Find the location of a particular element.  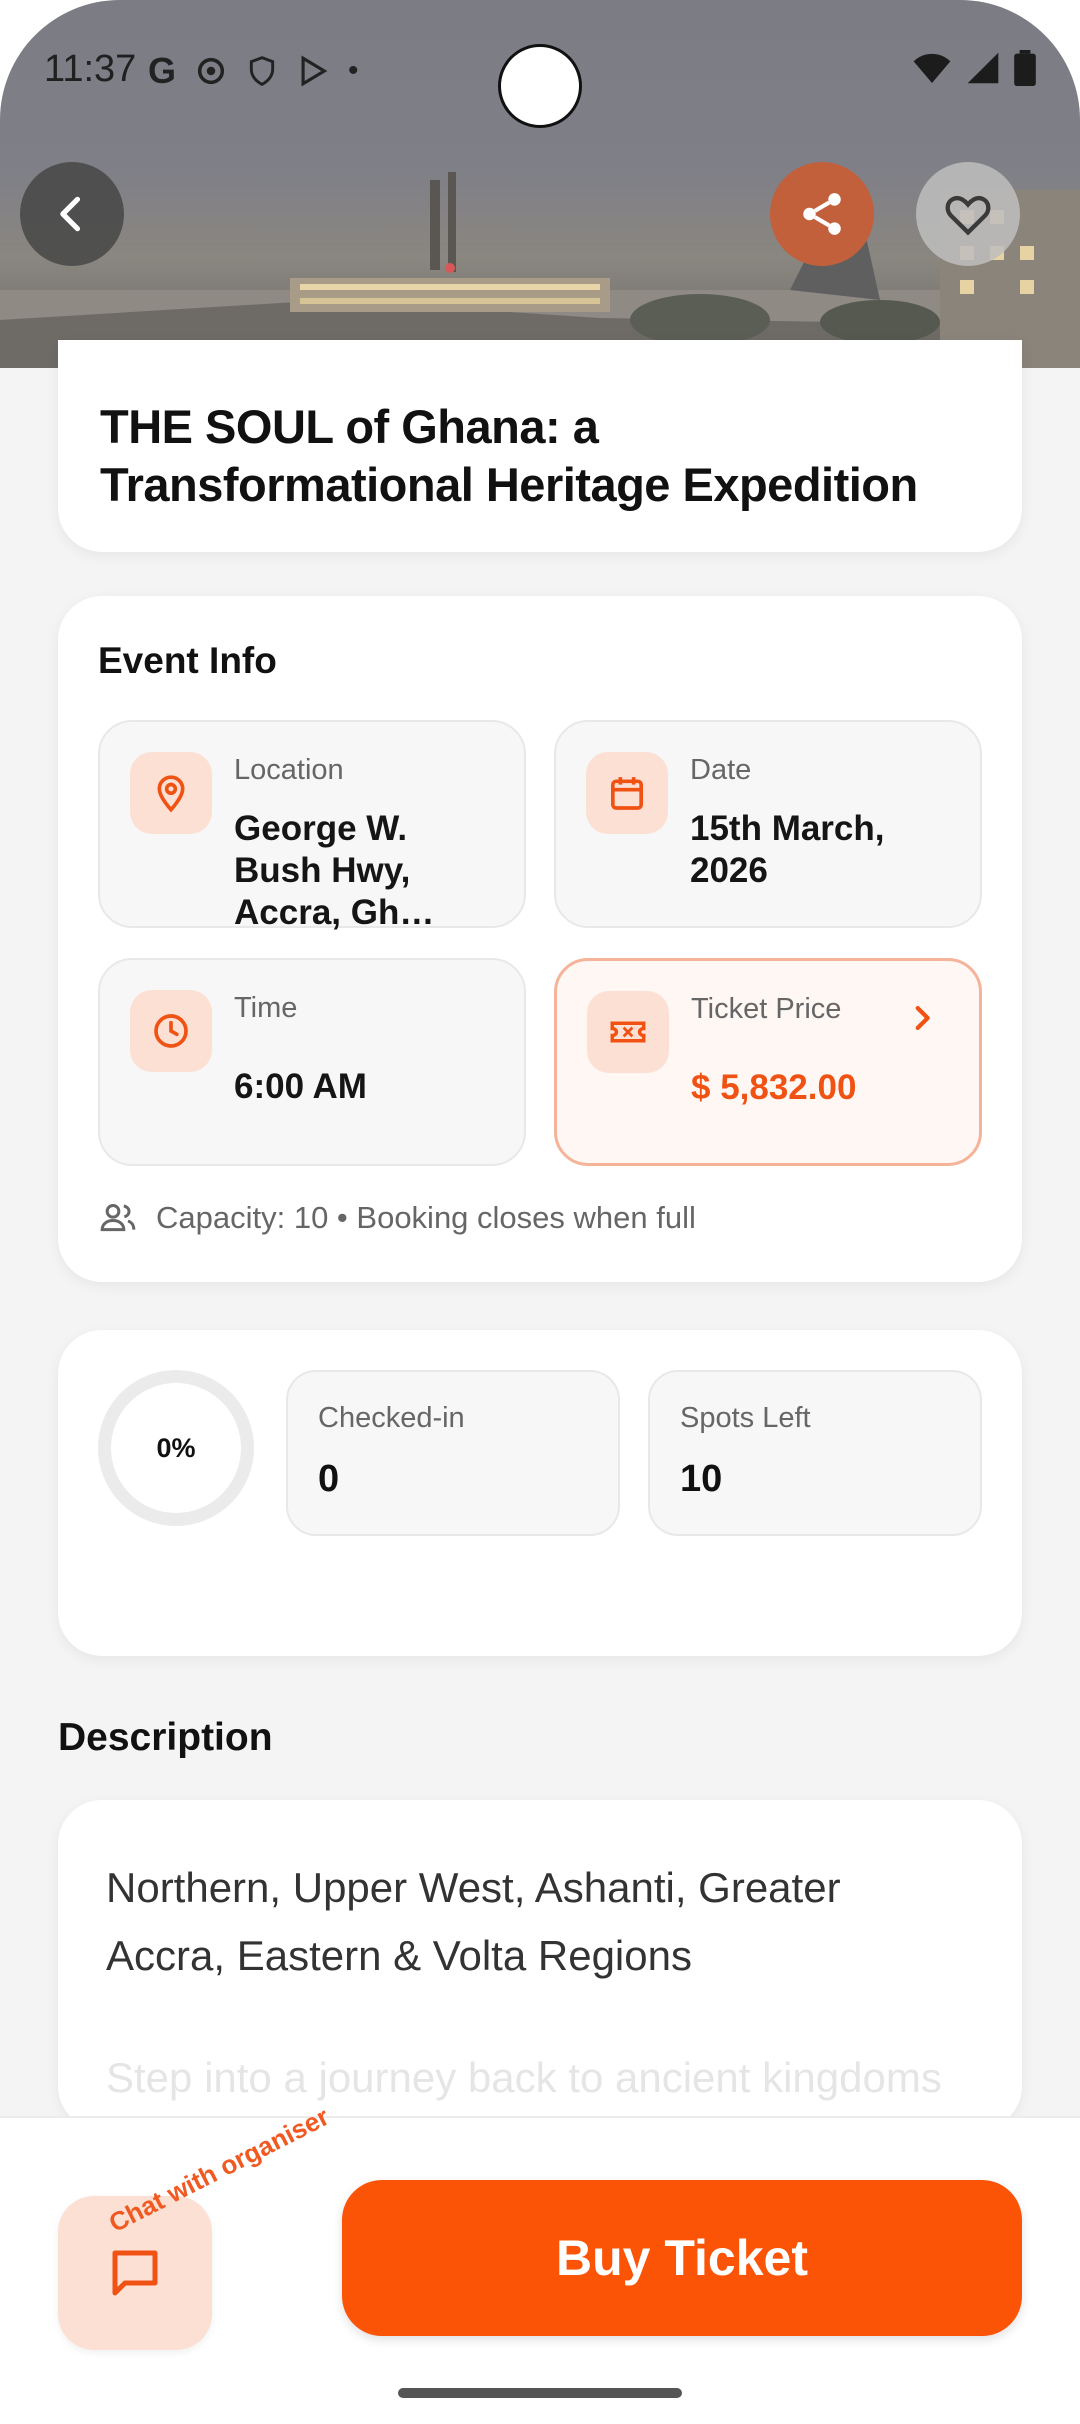

spots-left-value: 10 is located at coordinates (701, 1479).